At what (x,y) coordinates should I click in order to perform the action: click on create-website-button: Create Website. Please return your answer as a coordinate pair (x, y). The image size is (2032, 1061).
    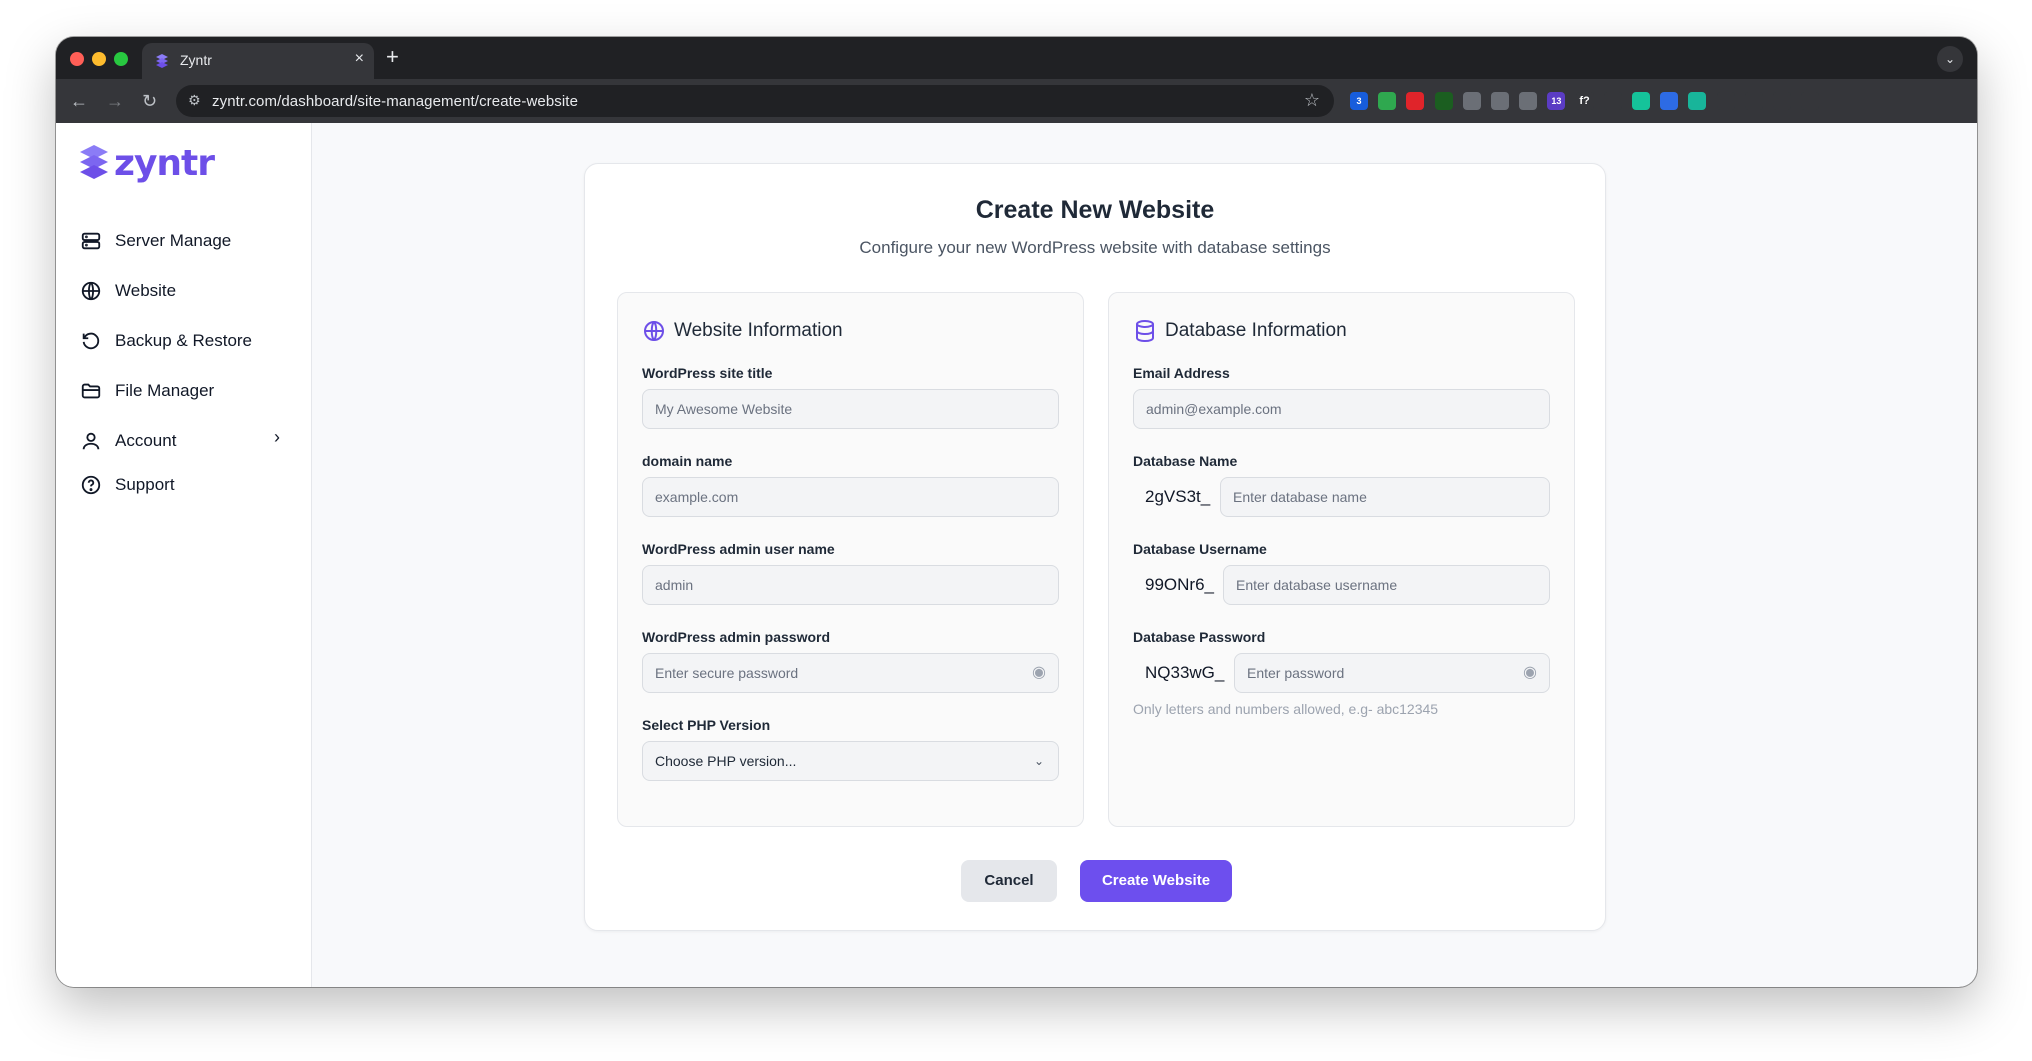
    Looking at the image, I should click on (1156, 881).